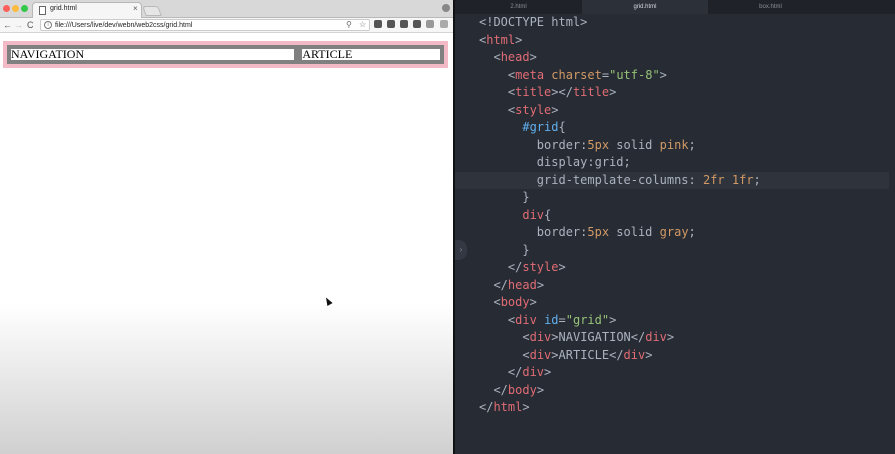 This screenshot has height=454, width=895. I want to click on grid-container: NAVIGATION ARTICLE, so click(225, 54).